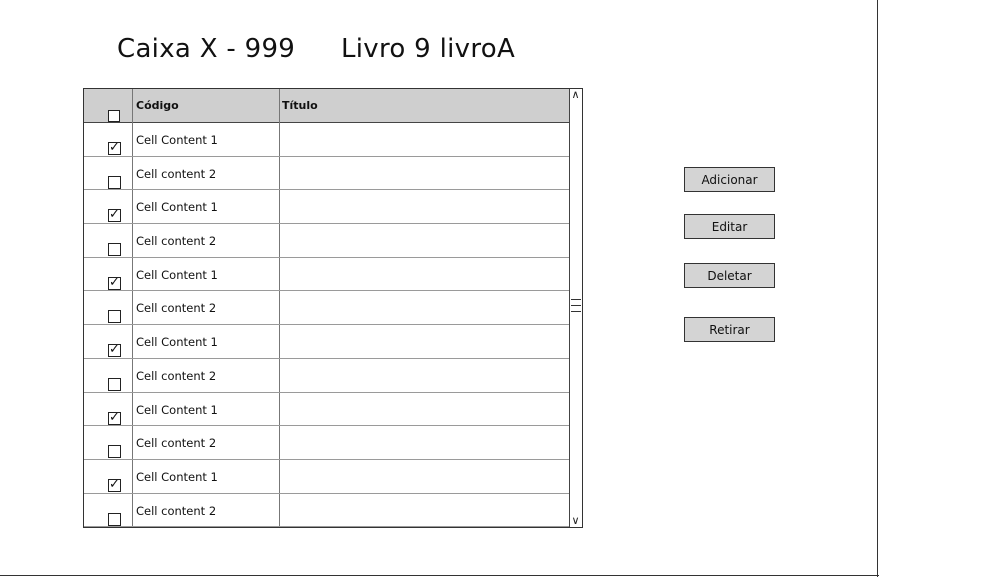 The height and width of the screenshot is (579, 997). Describe the element at coordinates (114, 116) in the screenshot. I see `select-all-checkbox` at that location.